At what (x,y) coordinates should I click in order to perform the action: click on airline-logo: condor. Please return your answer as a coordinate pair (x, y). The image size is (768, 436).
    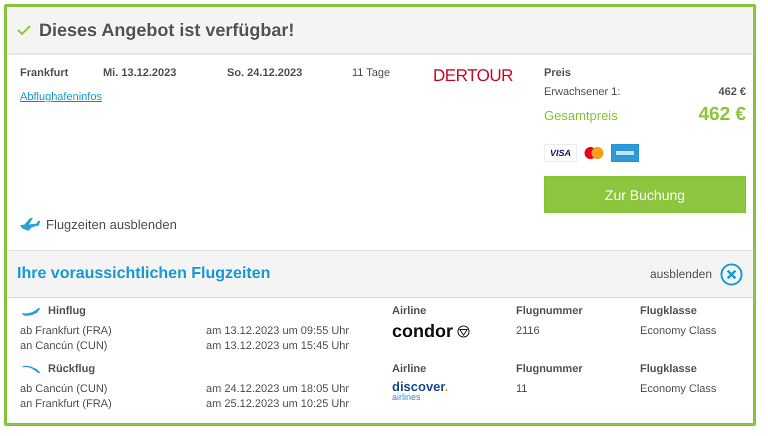
    Looking at the image, I should click on (454, 331).